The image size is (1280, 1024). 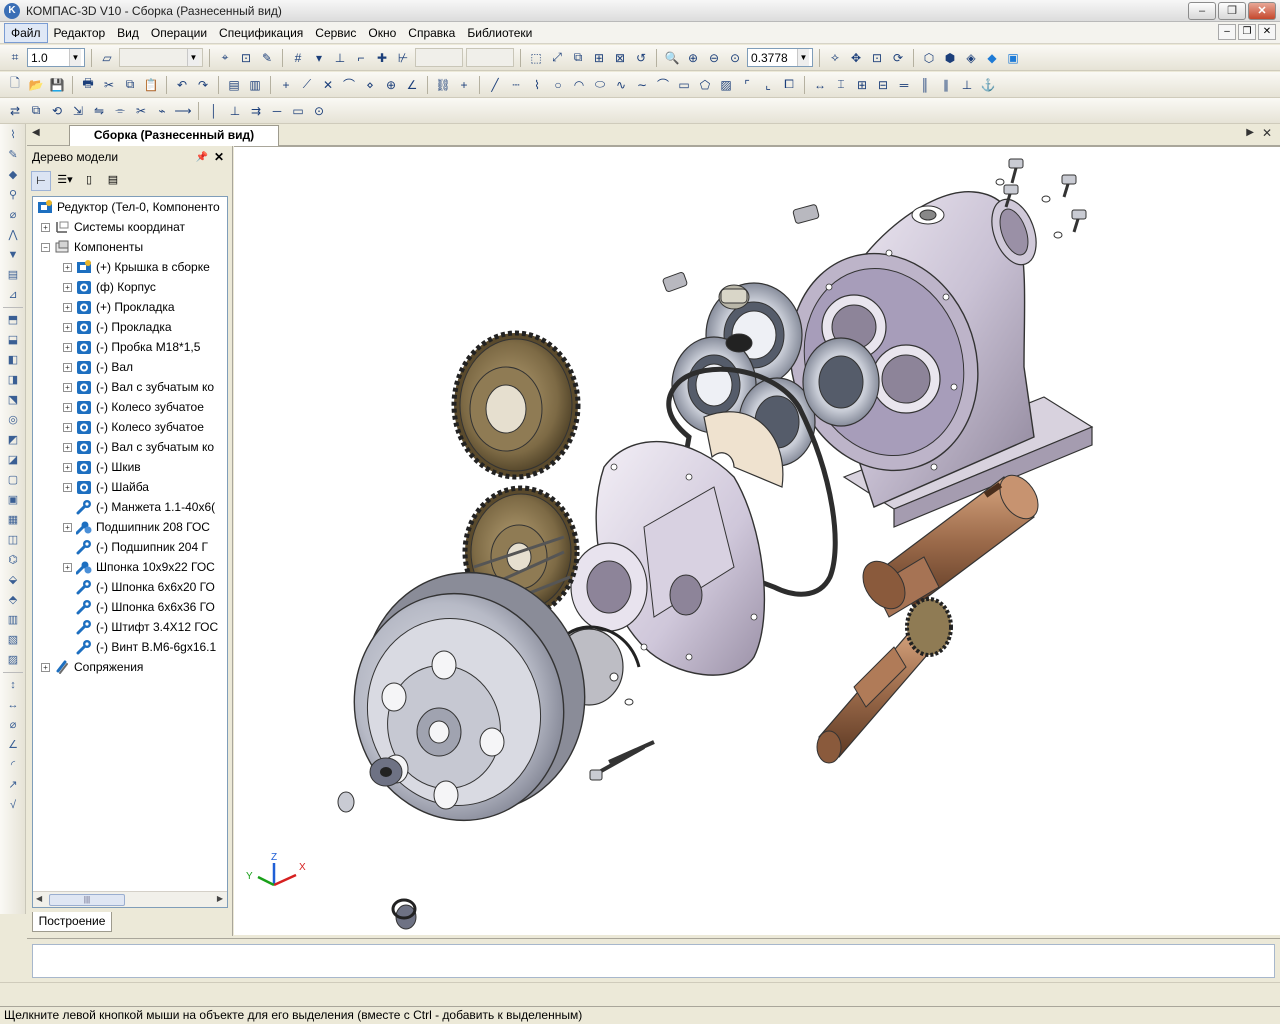 What do you see at coordinates (789, 85) in the screenshot?
I see `contour-icon: ⧠` at bounding box center [789, 85].